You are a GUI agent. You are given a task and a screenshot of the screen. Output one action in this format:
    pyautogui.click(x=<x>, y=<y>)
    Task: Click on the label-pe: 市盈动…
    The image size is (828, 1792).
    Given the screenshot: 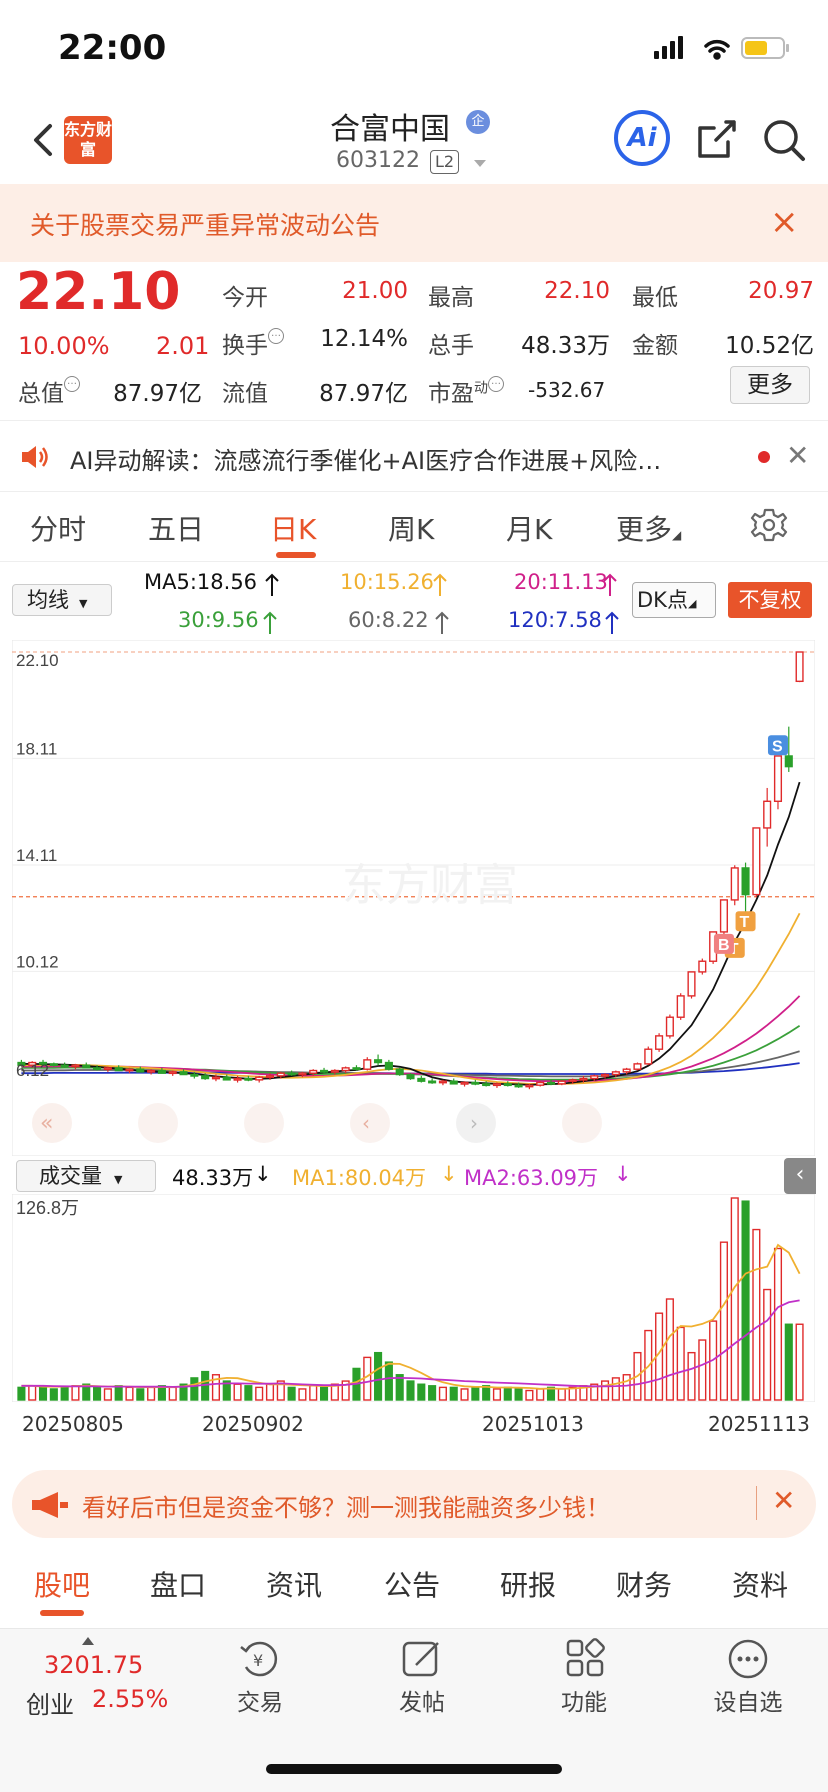 What is the action you would take?
    pyautogui.click(x=466, y=391)
    